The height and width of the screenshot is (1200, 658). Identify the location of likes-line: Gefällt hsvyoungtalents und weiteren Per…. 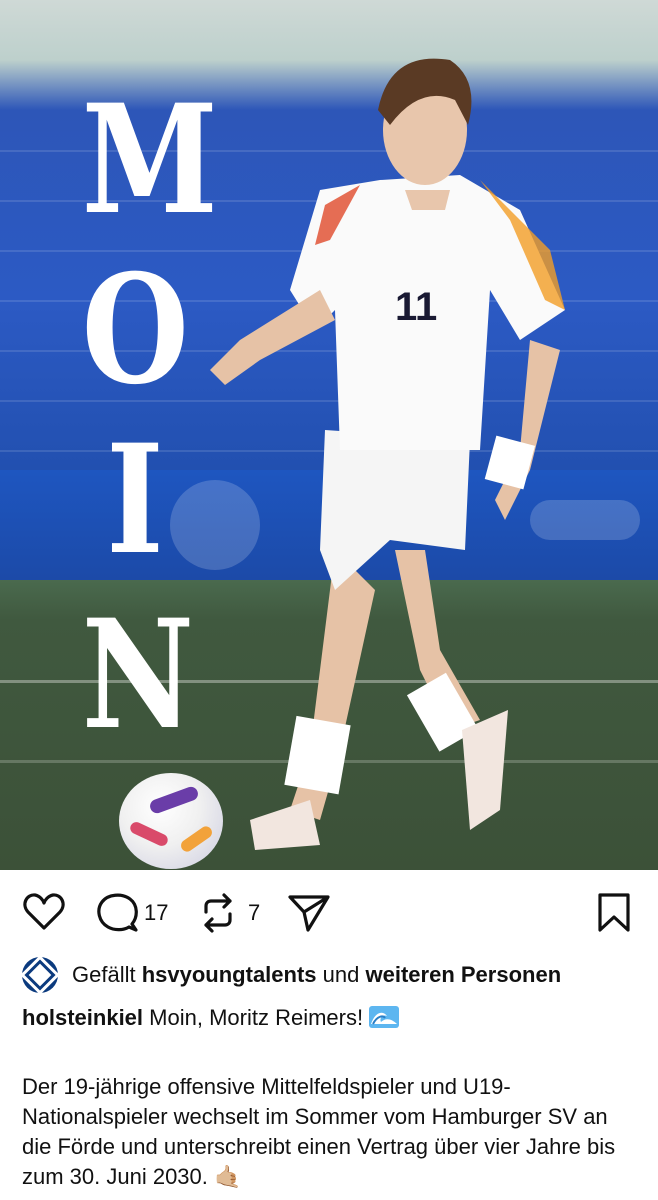
(340, 975).